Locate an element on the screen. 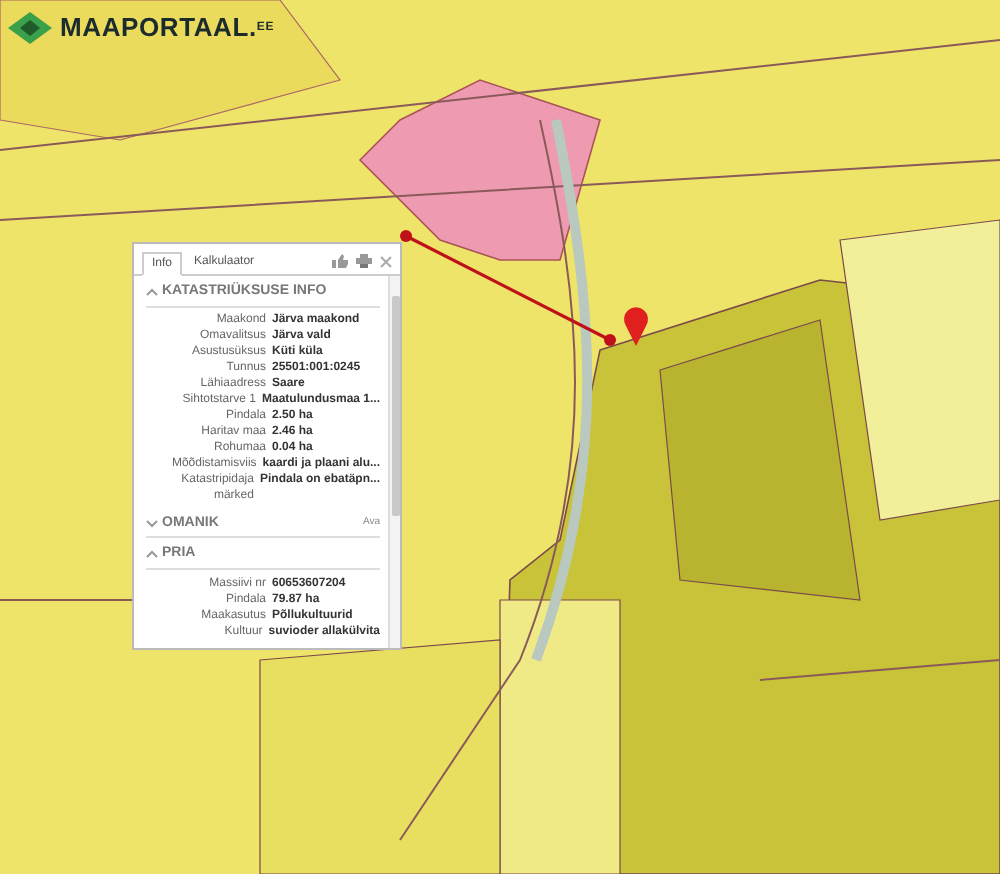 The image size is (1000, 874). thumbs-up-icon is located at coordinates (340, 261).